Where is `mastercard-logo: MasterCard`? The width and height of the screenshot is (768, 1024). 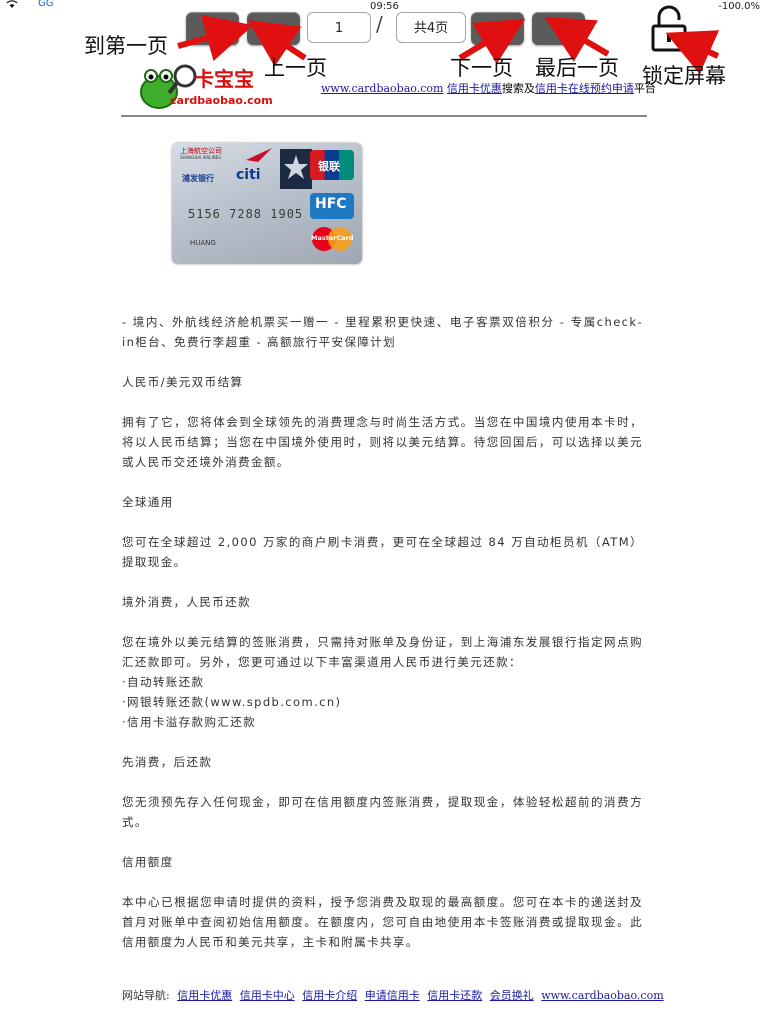 mastercard-logo: MasterCard is located at coordinates (332, 239).